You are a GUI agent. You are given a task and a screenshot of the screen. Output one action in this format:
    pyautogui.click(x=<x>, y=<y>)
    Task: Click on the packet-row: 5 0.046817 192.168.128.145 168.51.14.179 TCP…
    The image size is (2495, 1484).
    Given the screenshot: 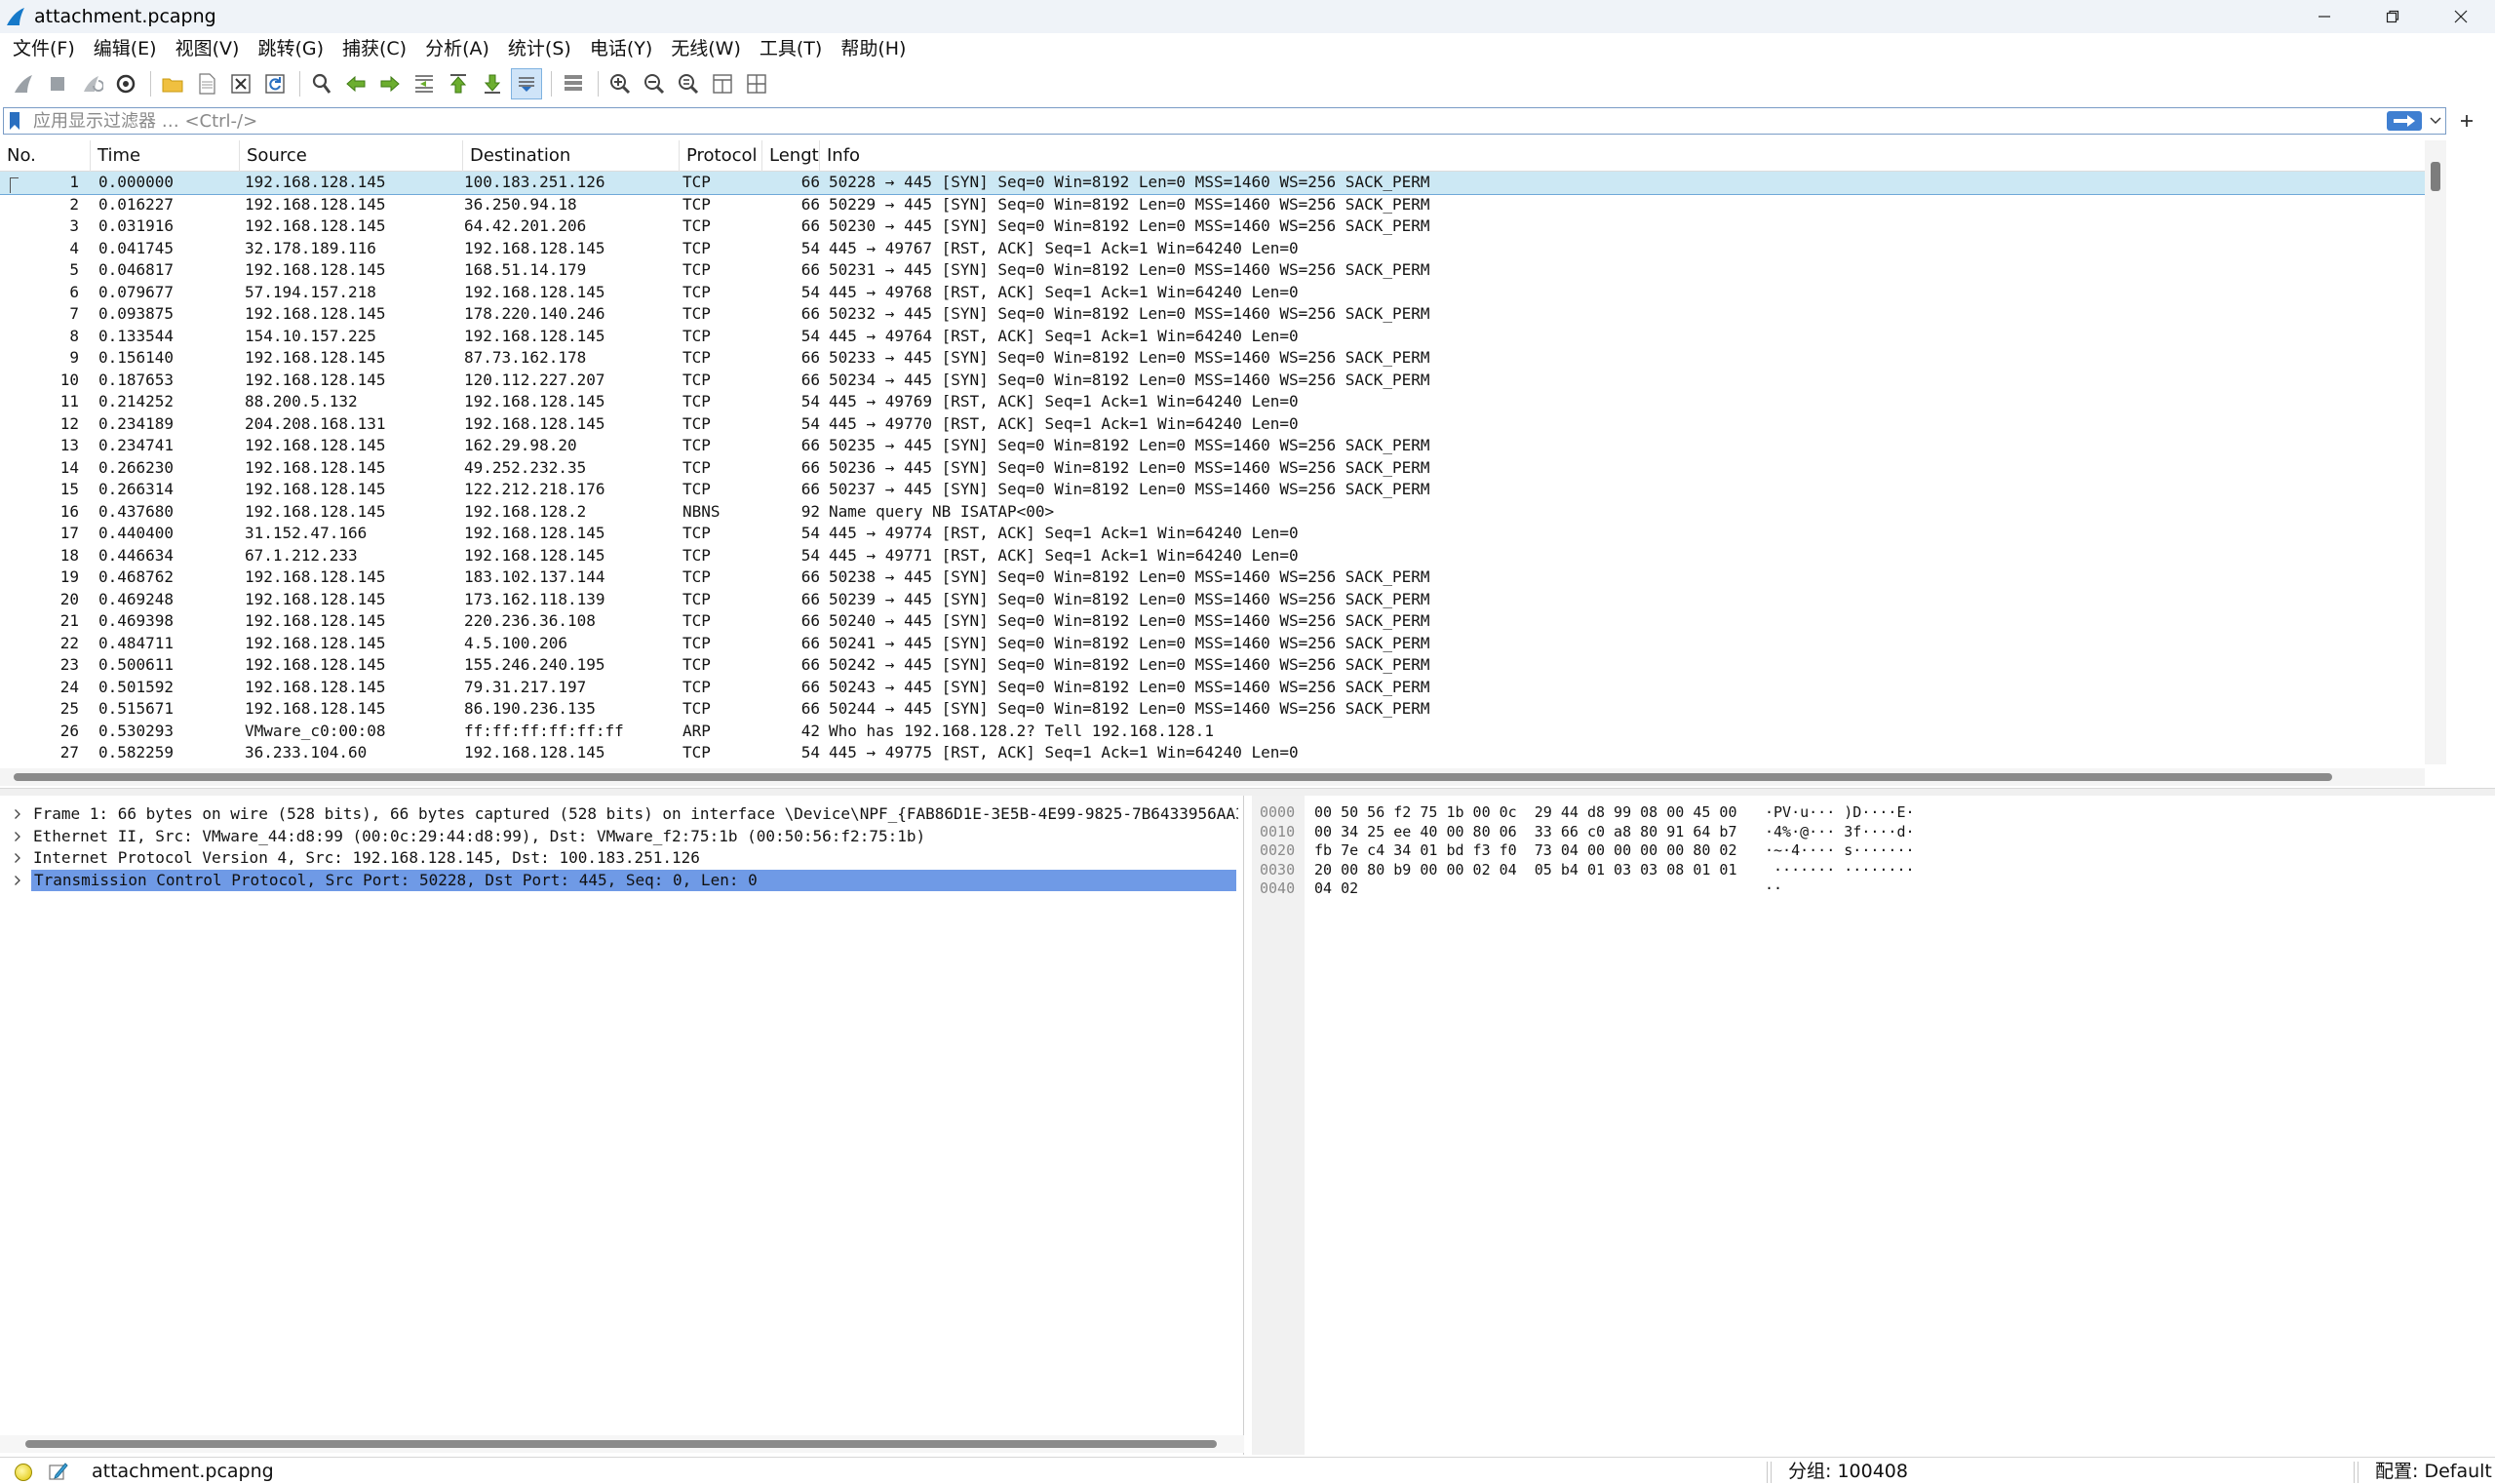 What is the action you would take?
    pyautogui.click(x=1212, y=270)
    